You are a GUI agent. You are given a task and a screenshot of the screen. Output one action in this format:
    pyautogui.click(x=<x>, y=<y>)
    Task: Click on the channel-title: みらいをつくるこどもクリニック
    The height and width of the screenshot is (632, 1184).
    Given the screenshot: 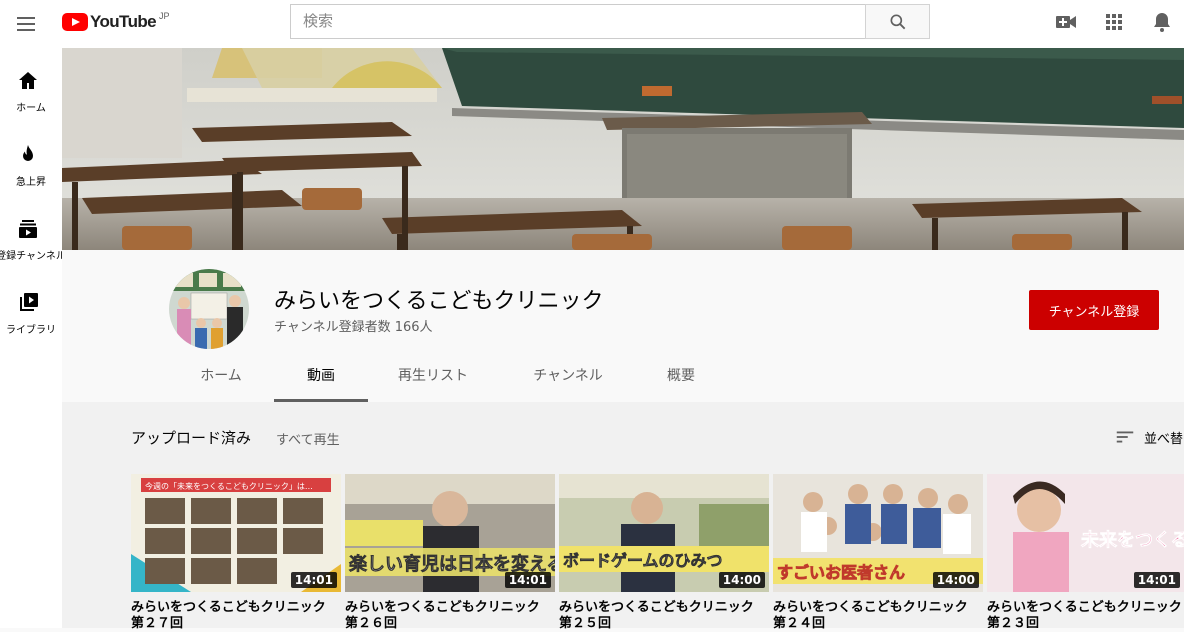 What is the action you would take?
    pyautogui.click(x=439, y=301)
    